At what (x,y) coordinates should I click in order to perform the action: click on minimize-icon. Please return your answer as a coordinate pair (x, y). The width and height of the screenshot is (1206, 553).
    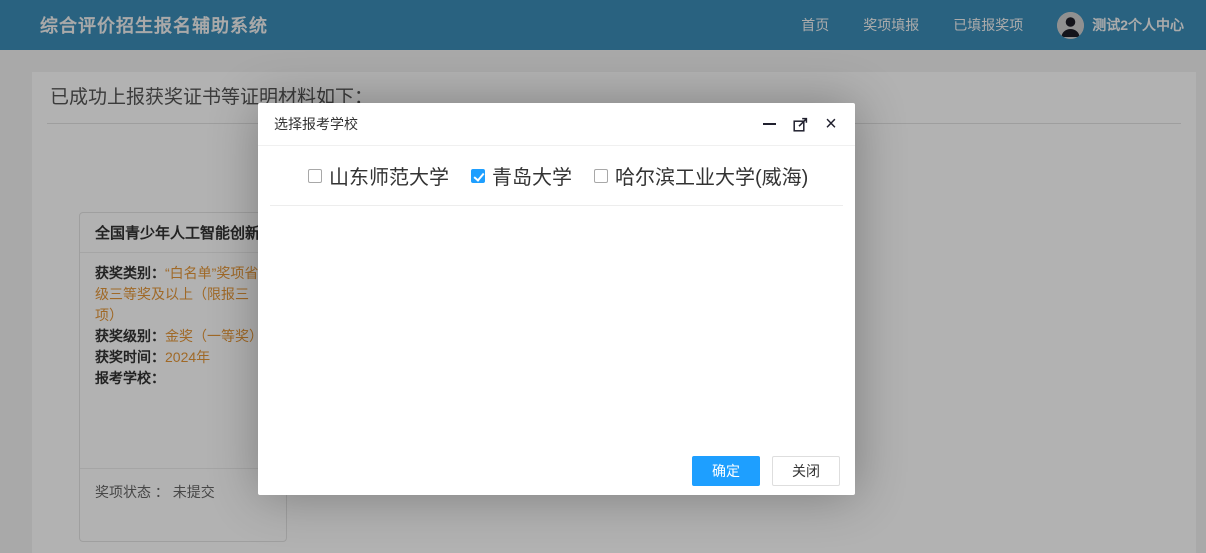
    Looking at the image, I should click on (769, 124).